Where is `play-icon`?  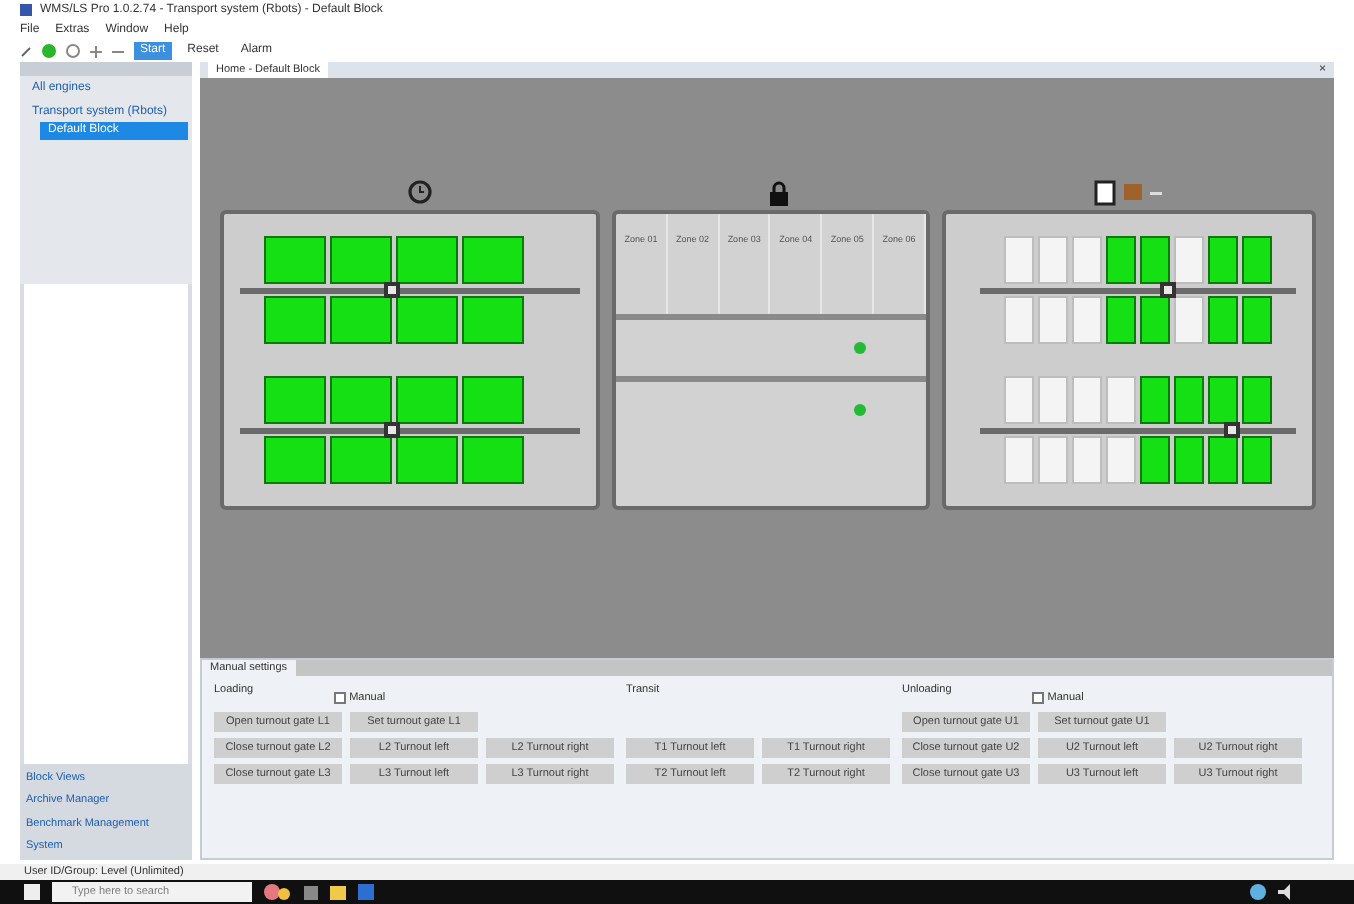
play-icon is located at coordinates (49, 51).